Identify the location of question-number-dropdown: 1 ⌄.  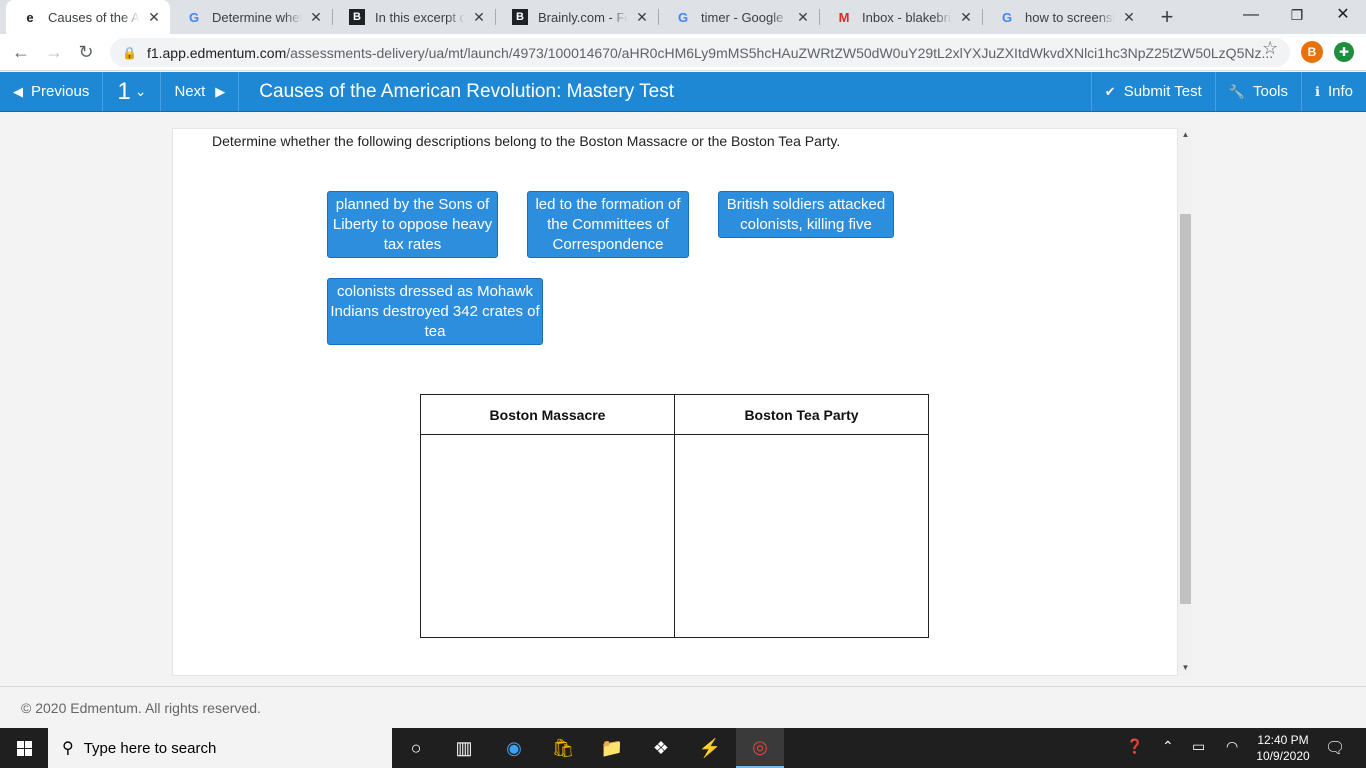
(132, 91).